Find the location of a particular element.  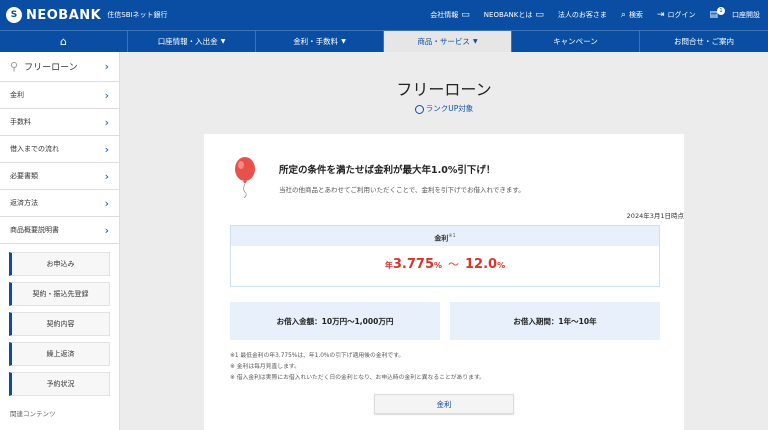

balloon-icon is located at coordinates (245, 177).